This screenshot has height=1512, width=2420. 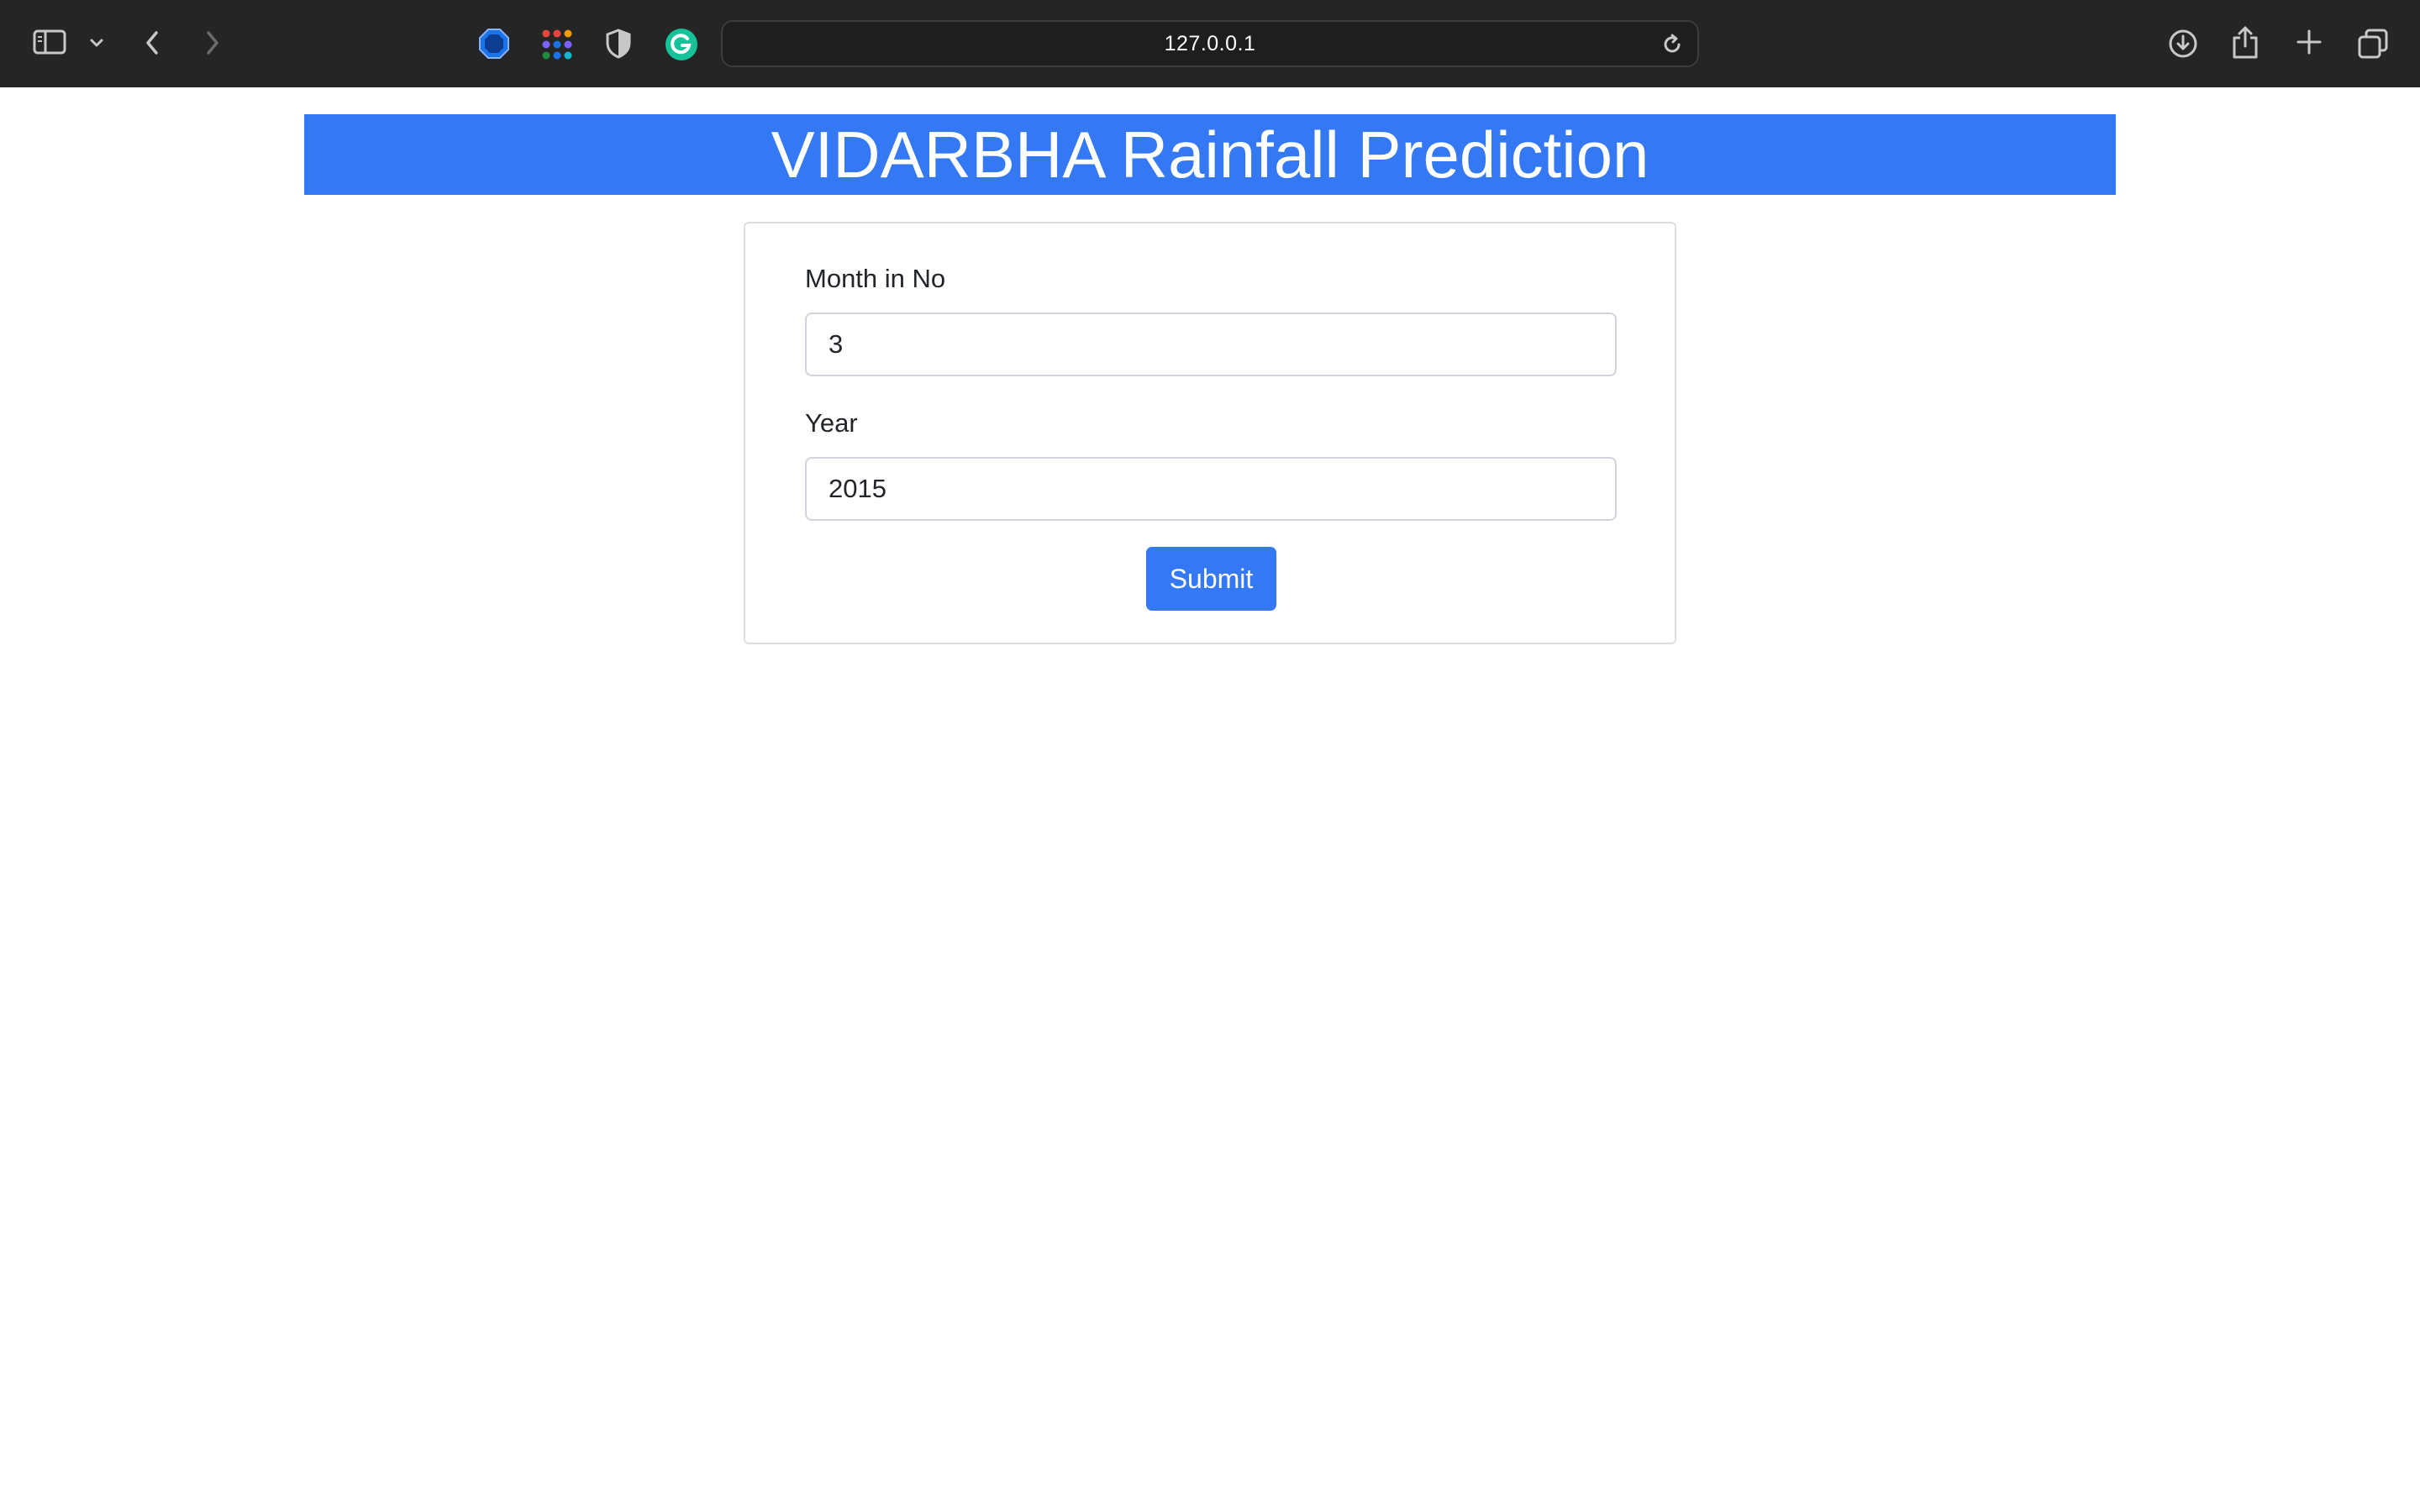 I want to click on privacy-shield-icon, so click(x=618, y=43).